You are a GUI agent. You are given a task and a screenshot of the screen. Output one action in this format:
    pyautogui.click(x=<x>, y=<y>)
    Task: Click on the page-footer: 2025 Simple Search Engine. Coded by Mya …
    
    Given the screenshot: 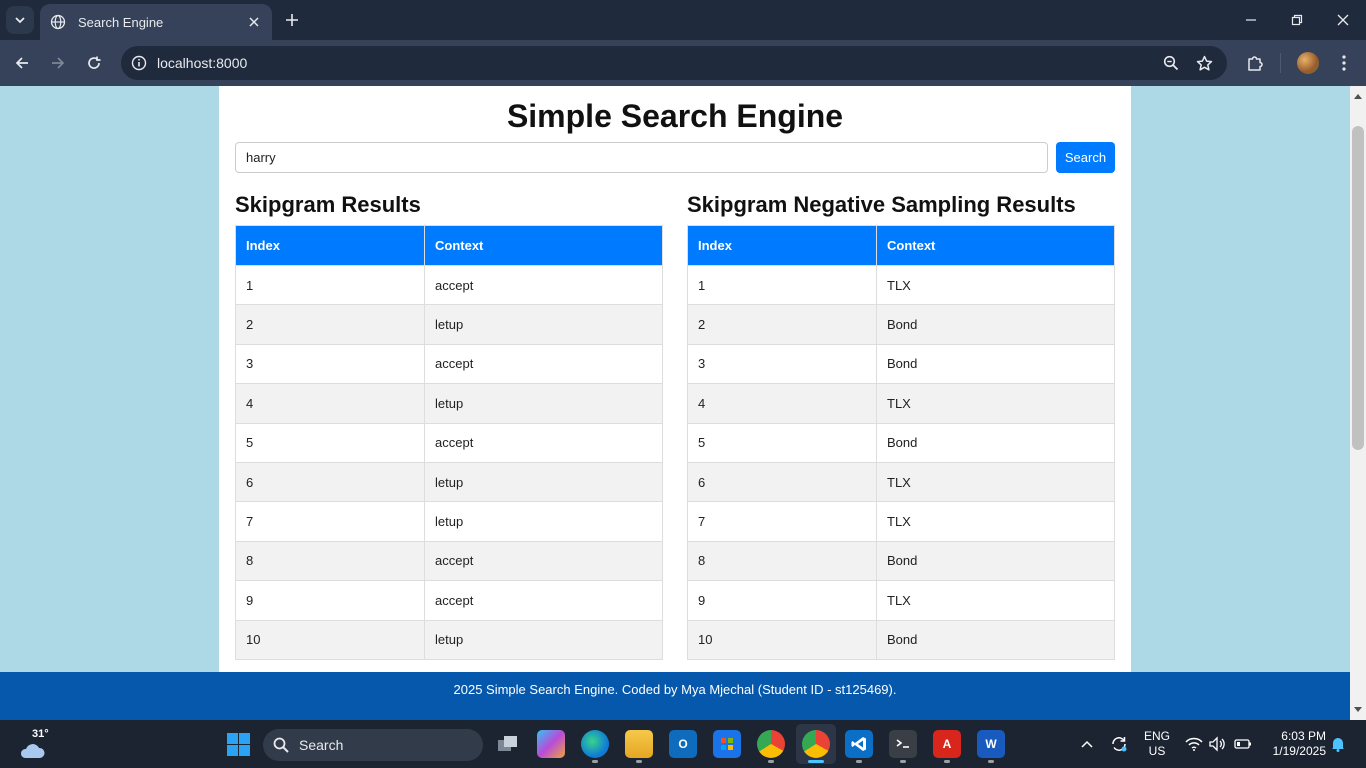 What is the action you would take?
    pyautogui.click(x=675, y=696)
    